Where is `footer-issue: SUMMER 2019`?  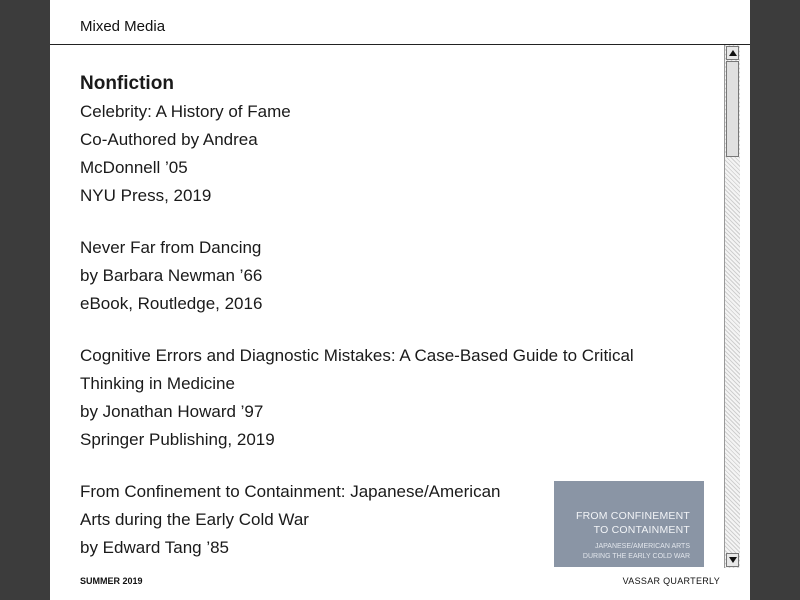 footer-issue: SUMMER 2019 is located at coordinates (111, 581).